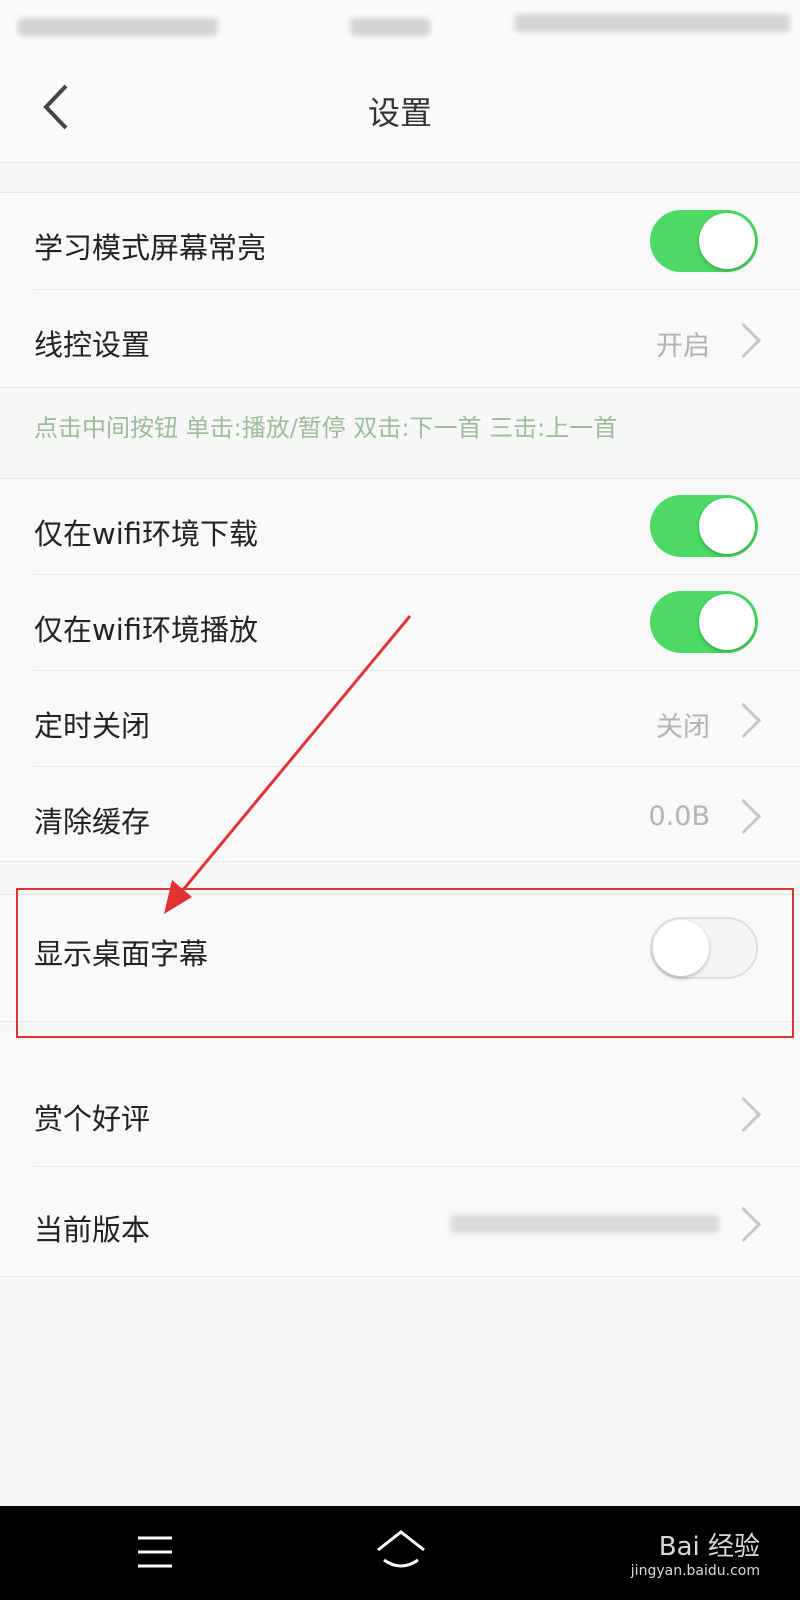 This screenshot has width=800, height=1600. I want to click on system-nav-bar: Bai 经验 jingyan.baidu.com, so click(400, 1553).